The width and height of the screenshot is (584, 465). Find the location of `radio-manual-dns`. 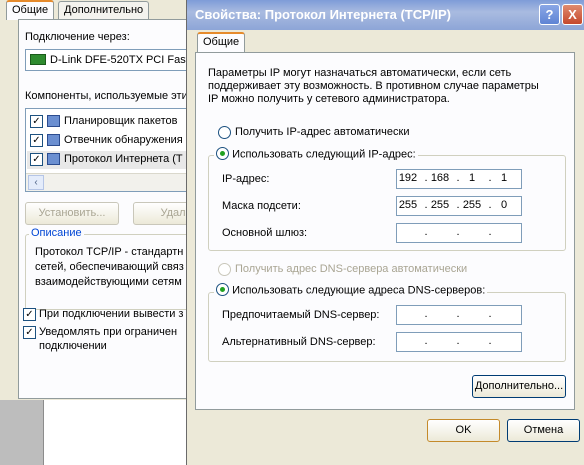

radio-manual-dns is located at coordinates (222, 289).